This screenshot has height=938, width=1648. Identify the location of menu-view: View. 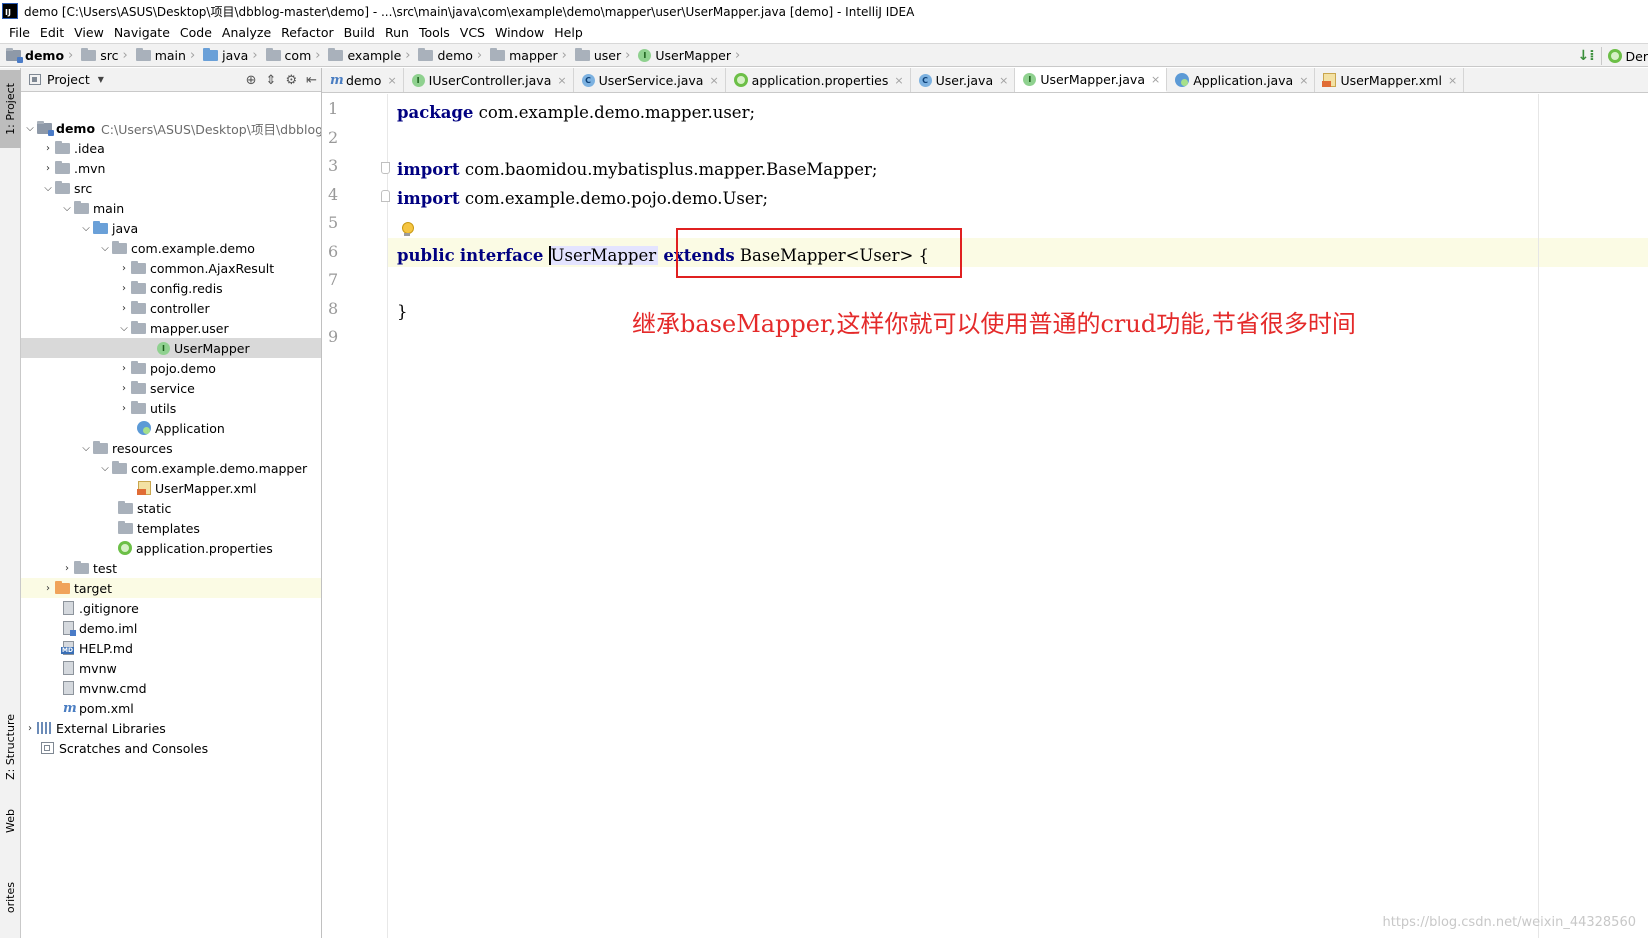
(89, 32).